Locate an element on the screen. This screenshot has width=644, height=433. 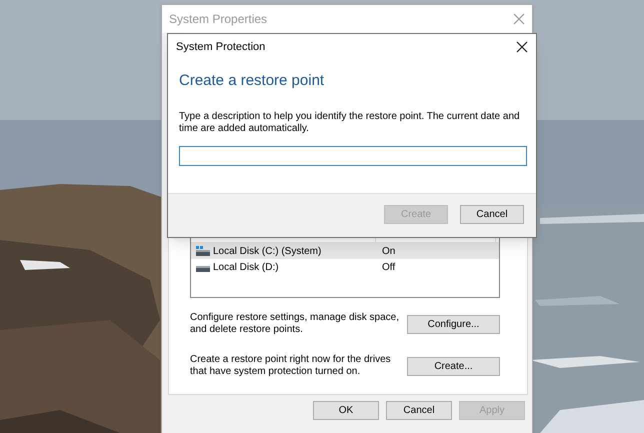
action-description: Configure restore settings, manage disk space, and delete restore points. is located at coordinates (295, 324).